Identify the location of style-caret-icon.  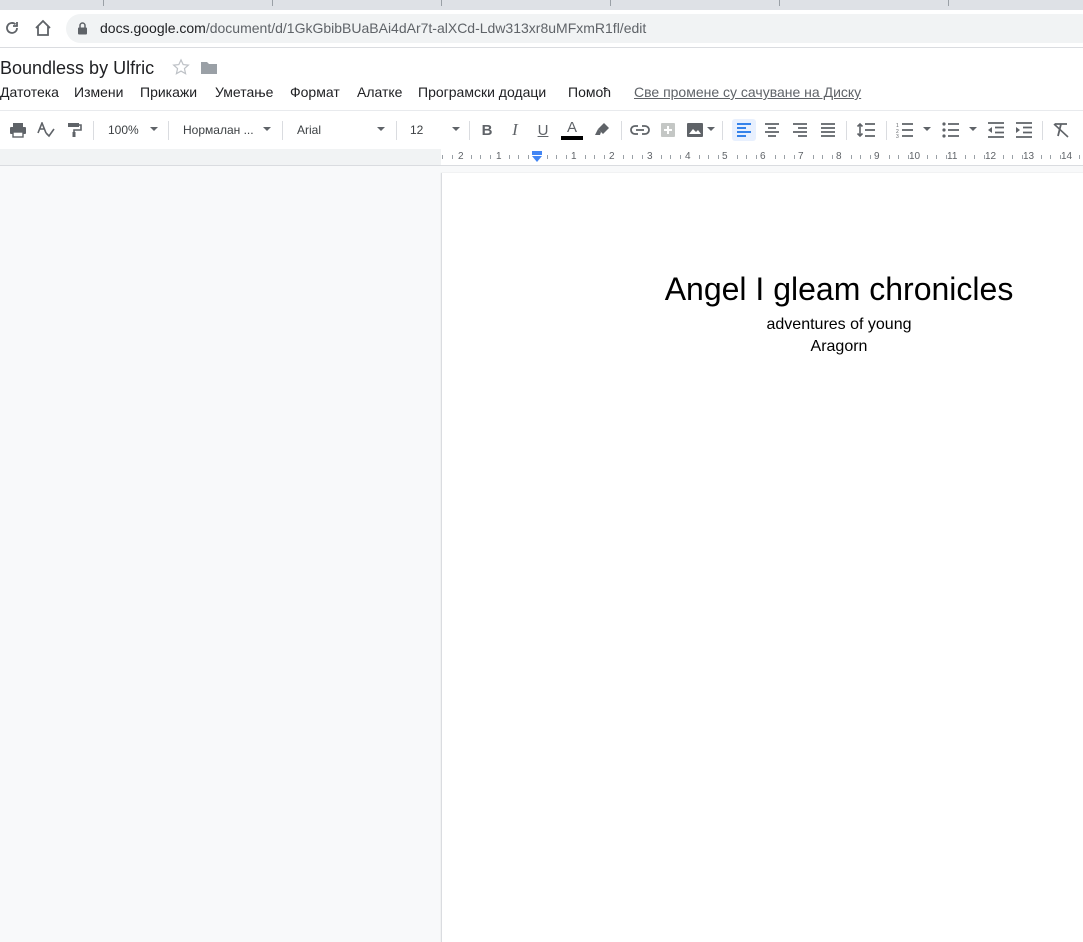
(267, 129).